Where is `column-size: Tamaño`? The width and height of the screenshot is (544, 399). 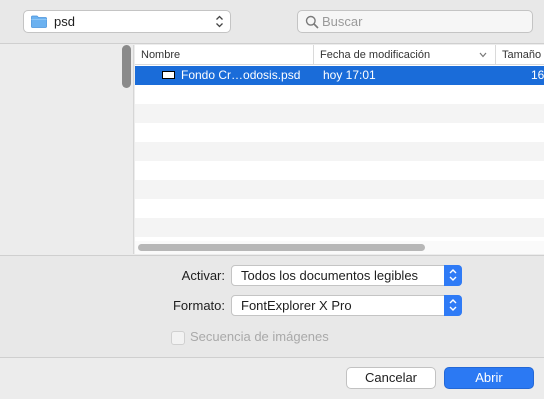
column-size: Tamaño is located at coordinates (519, 55).